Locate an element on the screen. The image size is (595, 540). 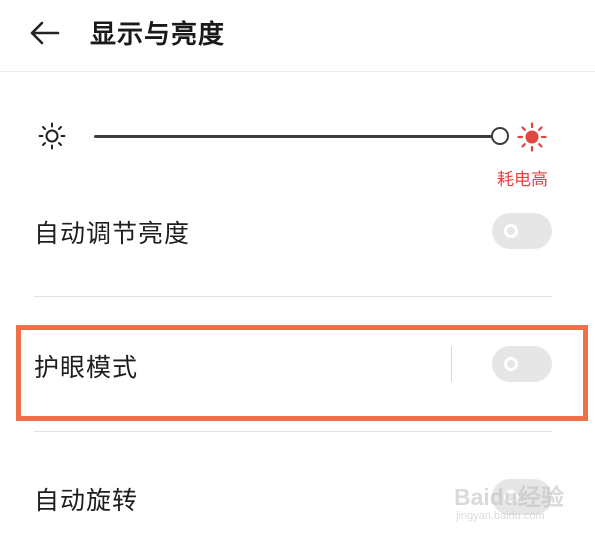
slider-track is located at coordinates (297, 136).